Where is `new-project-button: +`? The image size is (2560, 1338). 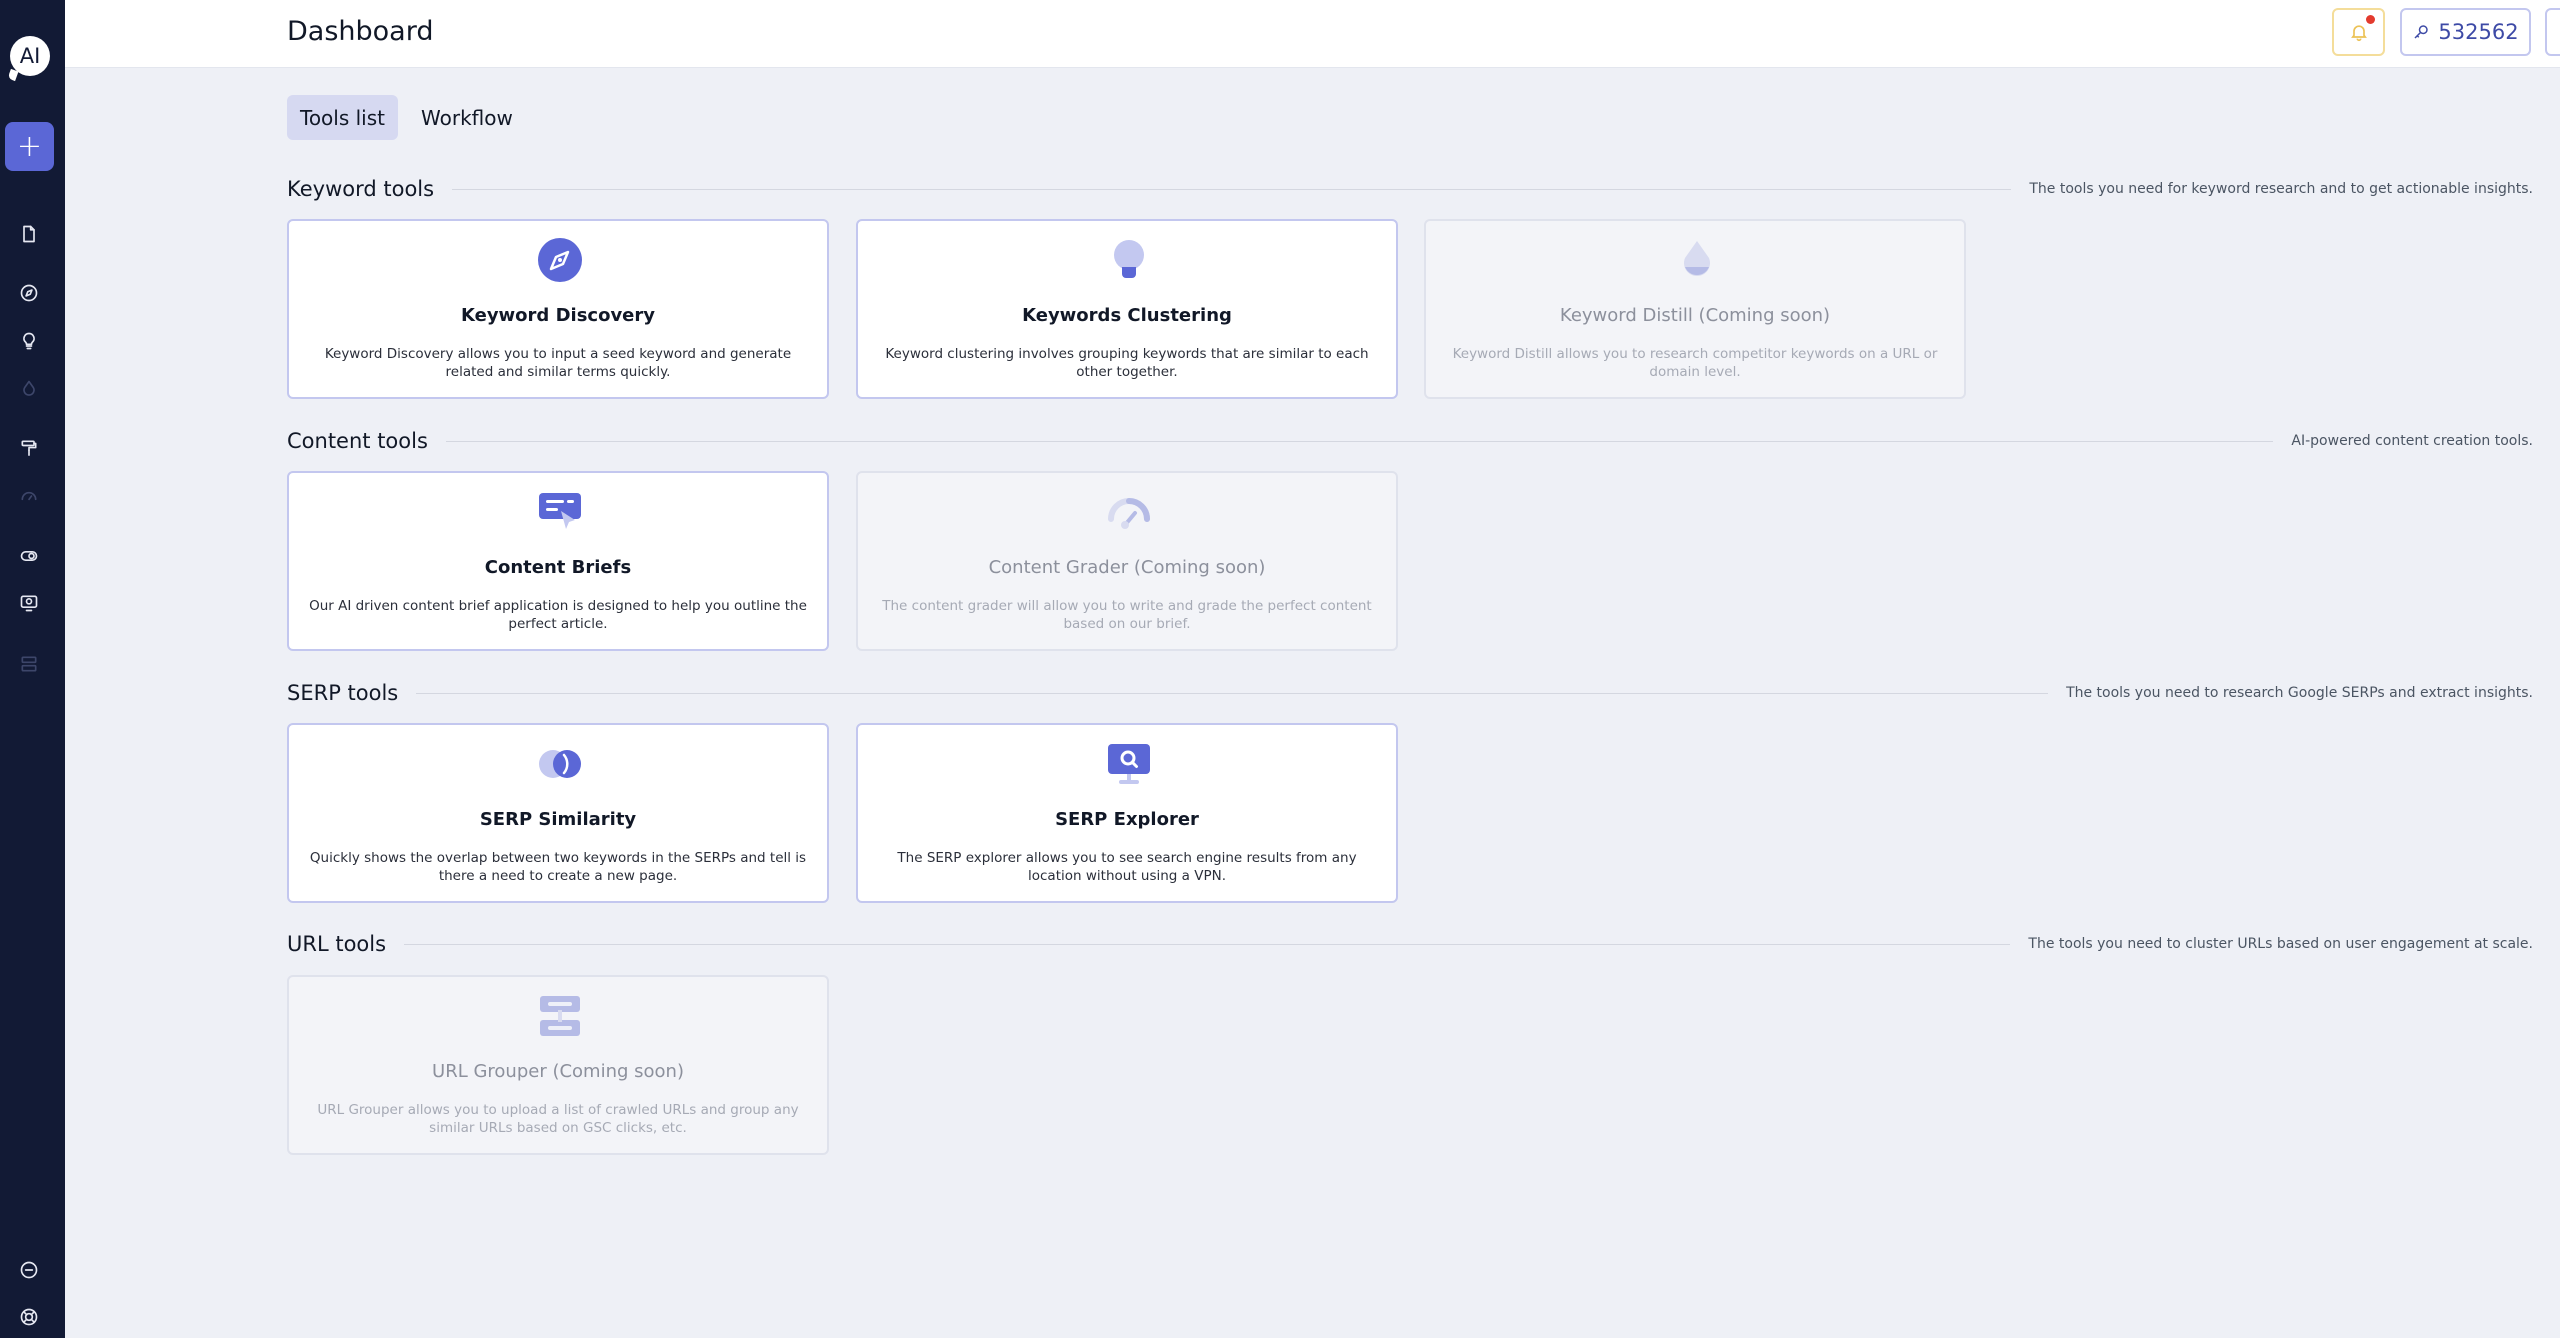 new-project-button: + is located at coordinates (29, 146).